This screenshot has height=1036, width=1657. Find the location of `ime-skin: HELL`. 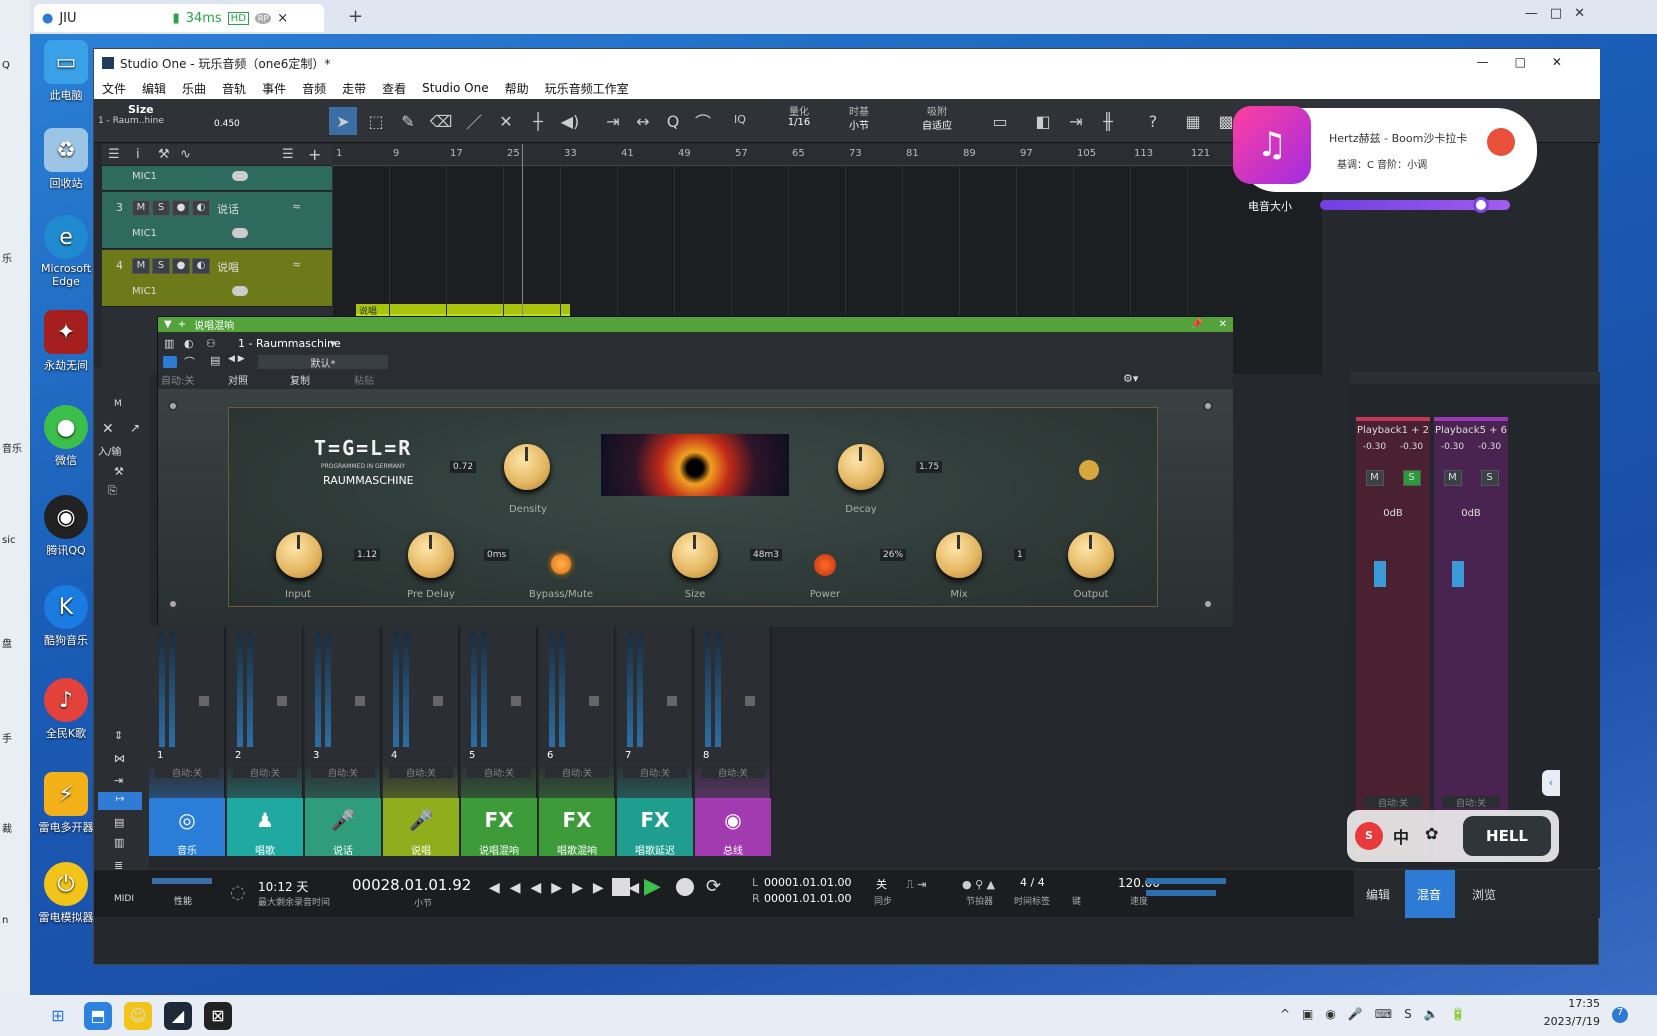

ime-skin: HELL is located at coordinates (1507, 836).